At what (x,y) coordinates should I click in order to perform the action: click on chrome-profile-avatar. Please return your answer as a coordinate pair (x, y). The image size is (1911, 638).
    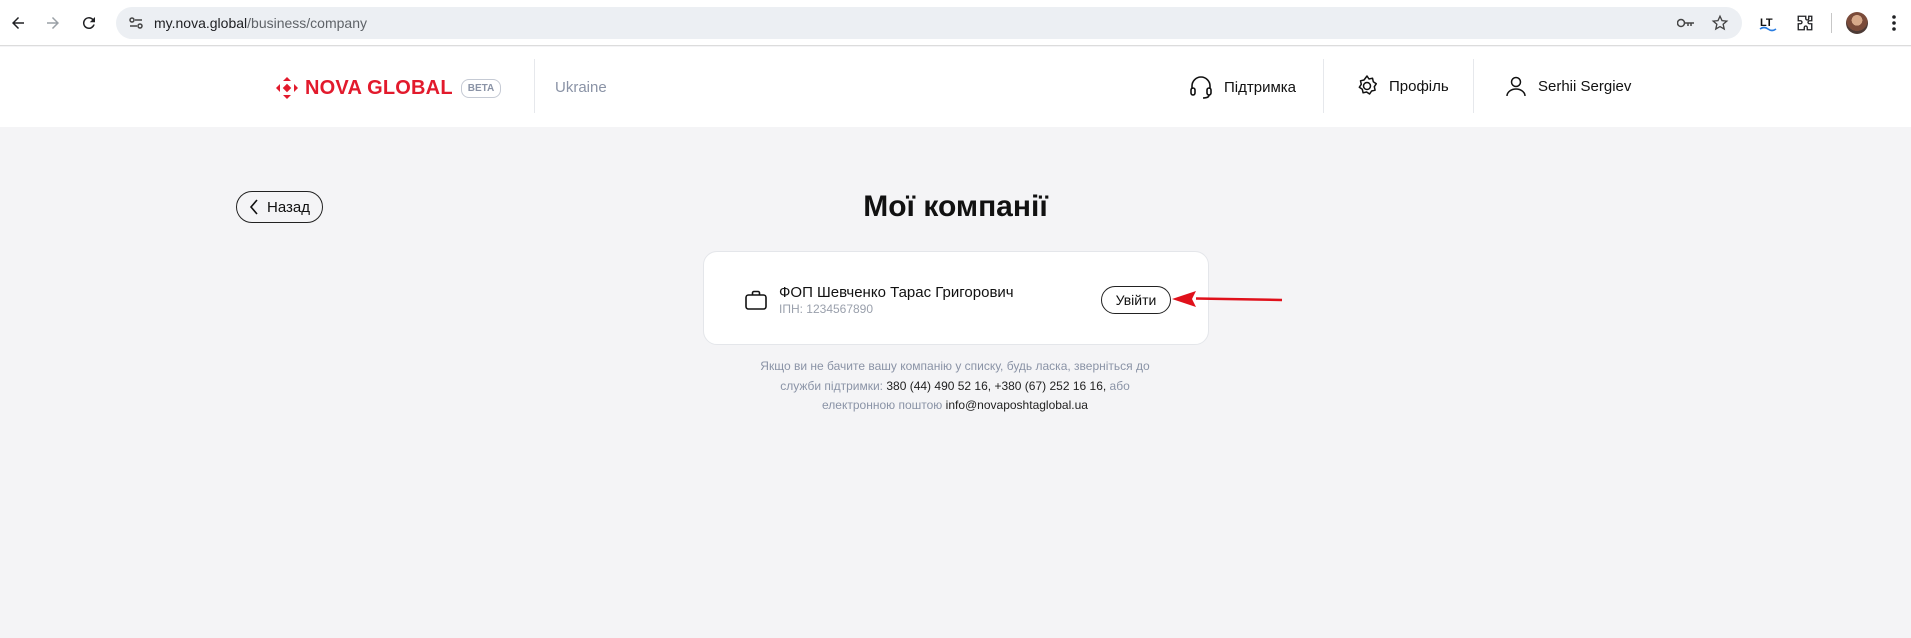
    Looking at the image, I should click on (1857, 23).